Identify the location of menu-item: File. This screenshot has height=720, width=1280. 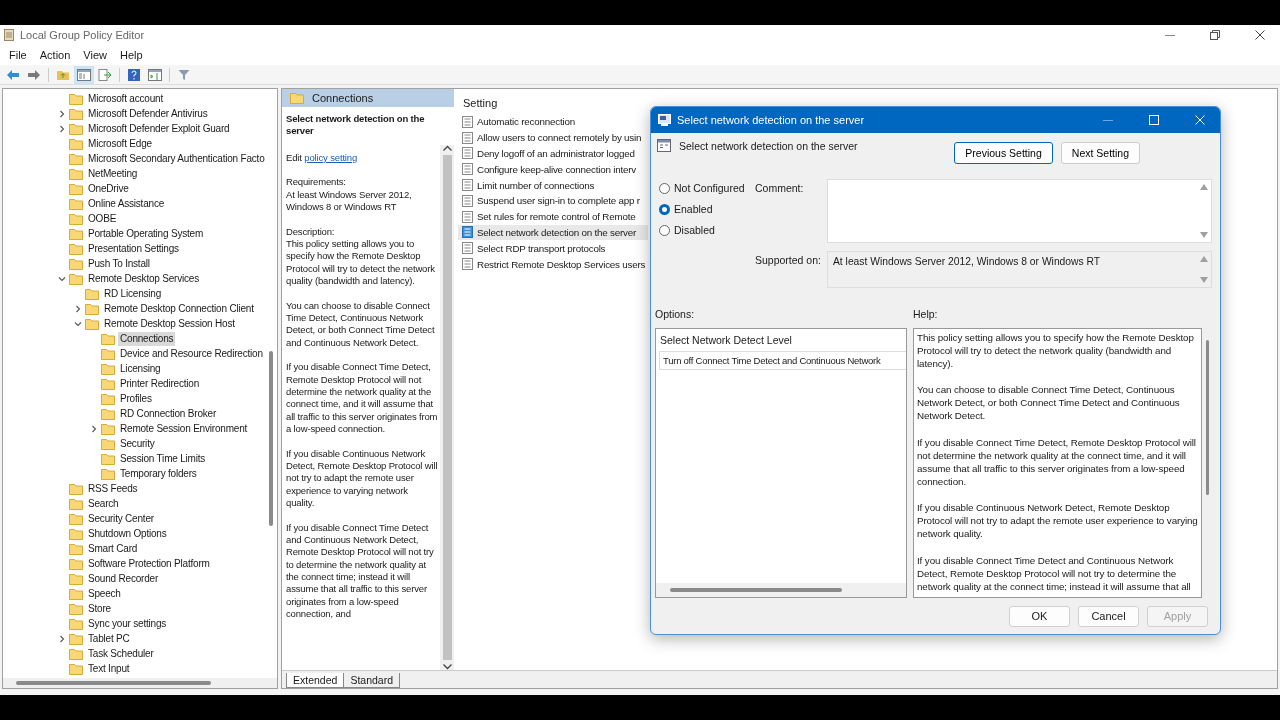
(19, 55).